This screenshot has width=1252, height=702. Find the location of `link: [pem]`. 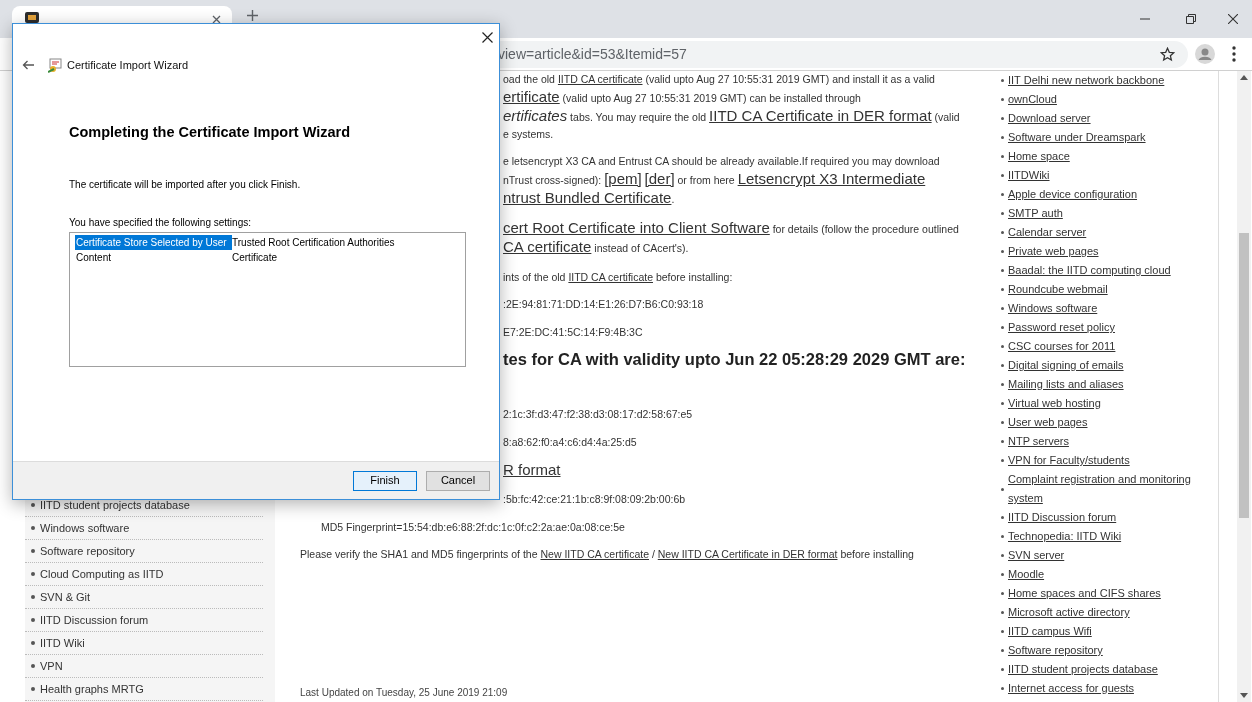

link: [pem] is located at coordinates (623, 178).